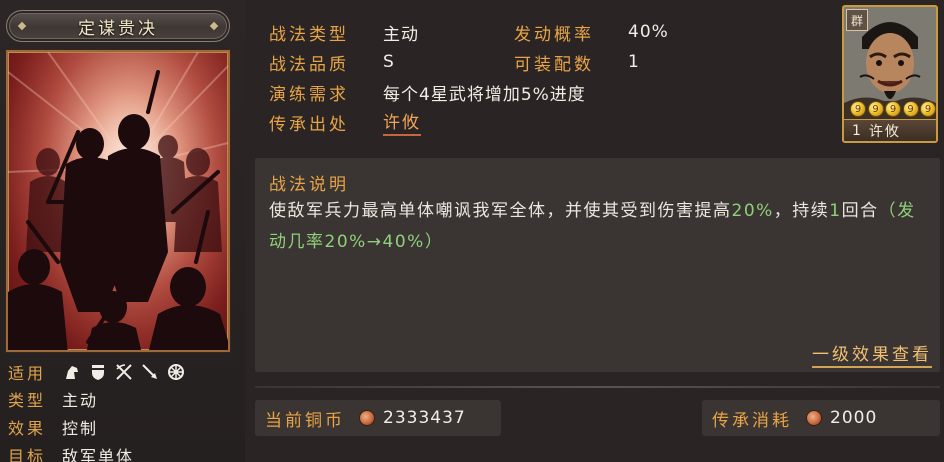  What do you see at coordinates (305, 420) in the screenshot?
I see `current-coins-label: 当前铜币` at bounding box center [305, 420].